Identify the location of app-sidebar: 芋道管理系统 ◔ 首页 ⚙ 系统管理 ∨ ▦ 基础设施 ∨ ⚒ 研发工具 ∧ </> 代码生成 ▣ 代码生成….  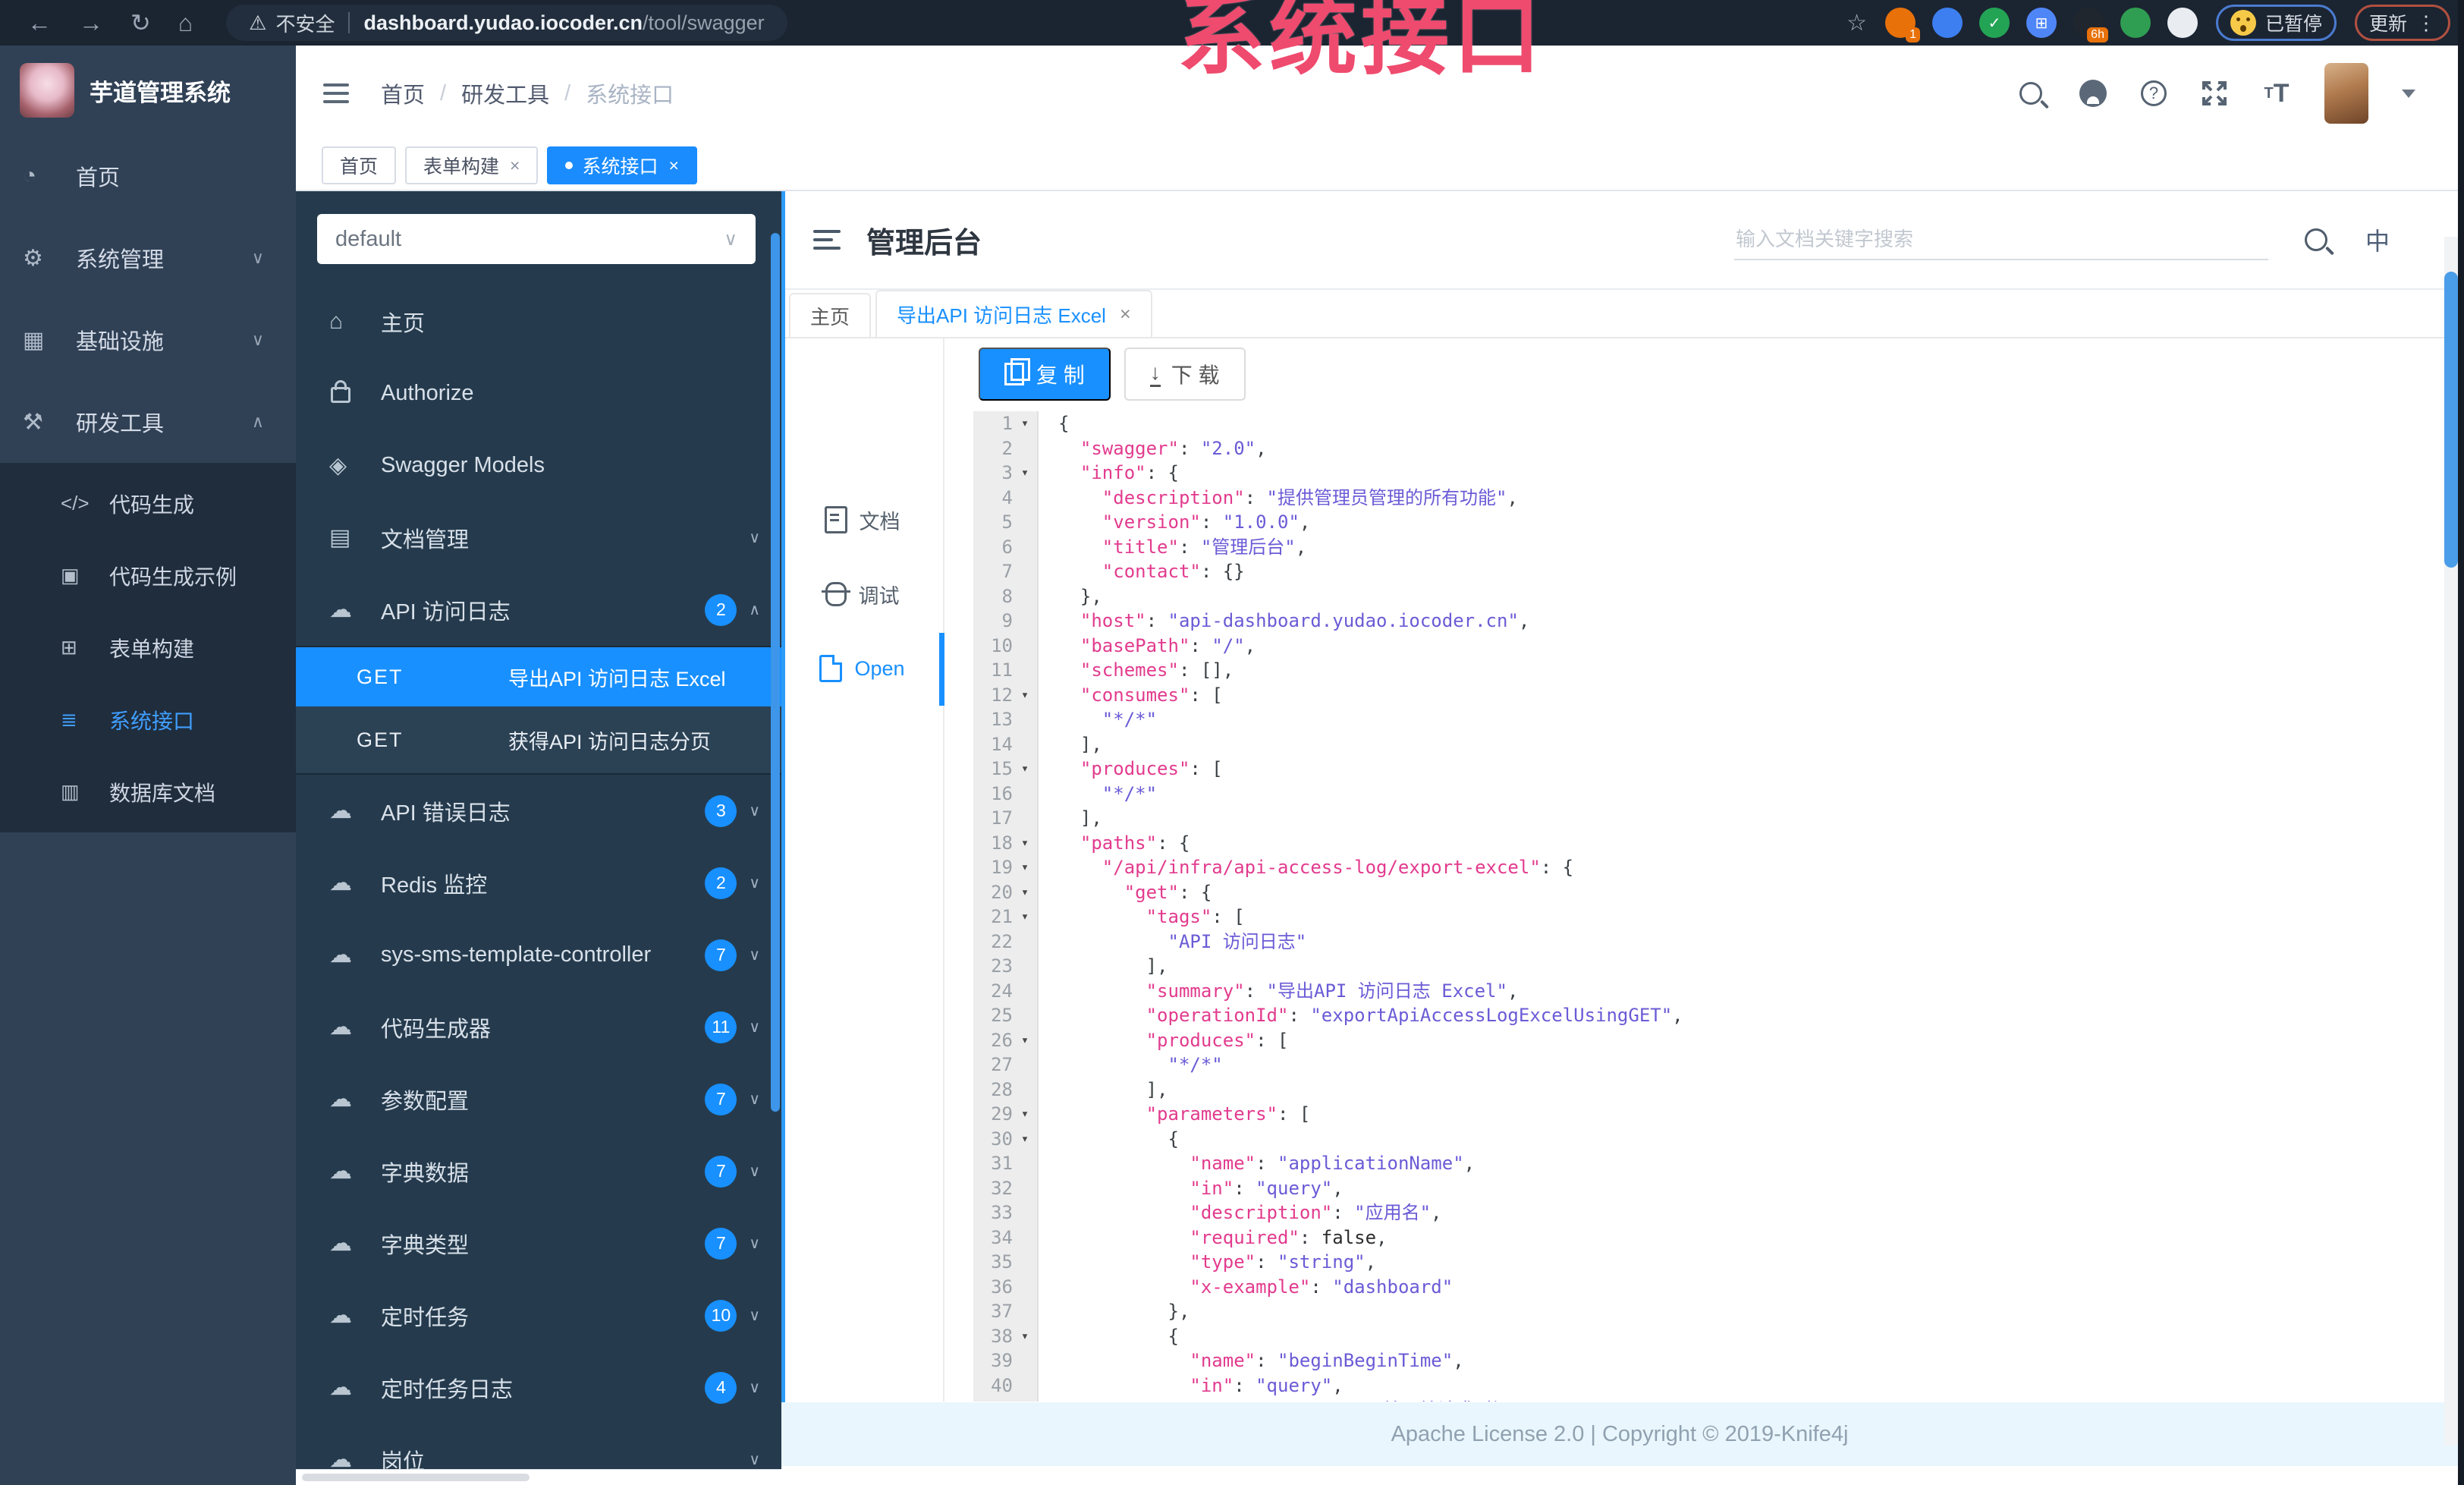
(148, 765).